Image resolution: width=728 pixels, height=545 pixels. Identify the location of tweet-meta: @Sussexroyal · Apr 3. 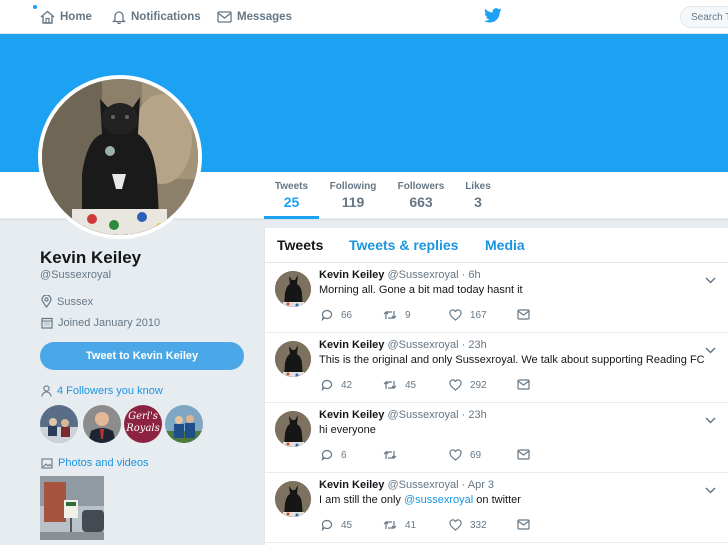
(440, 485).